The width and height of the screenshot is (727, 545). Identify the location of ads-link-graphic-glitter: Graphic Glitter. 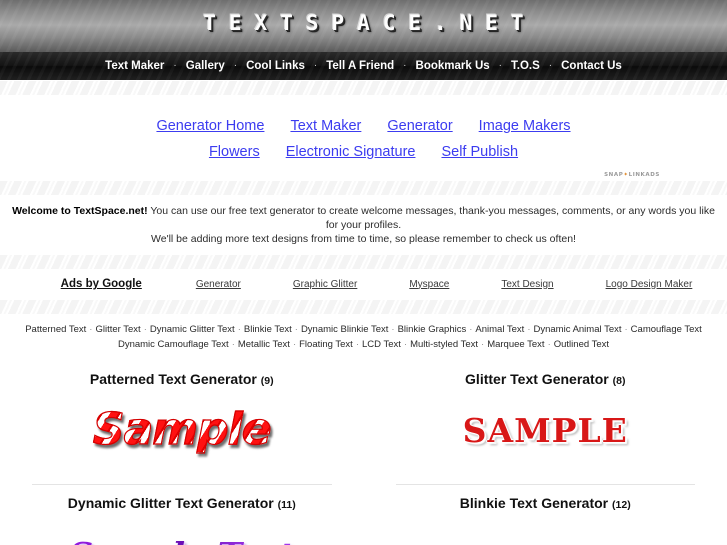
(325, 284).